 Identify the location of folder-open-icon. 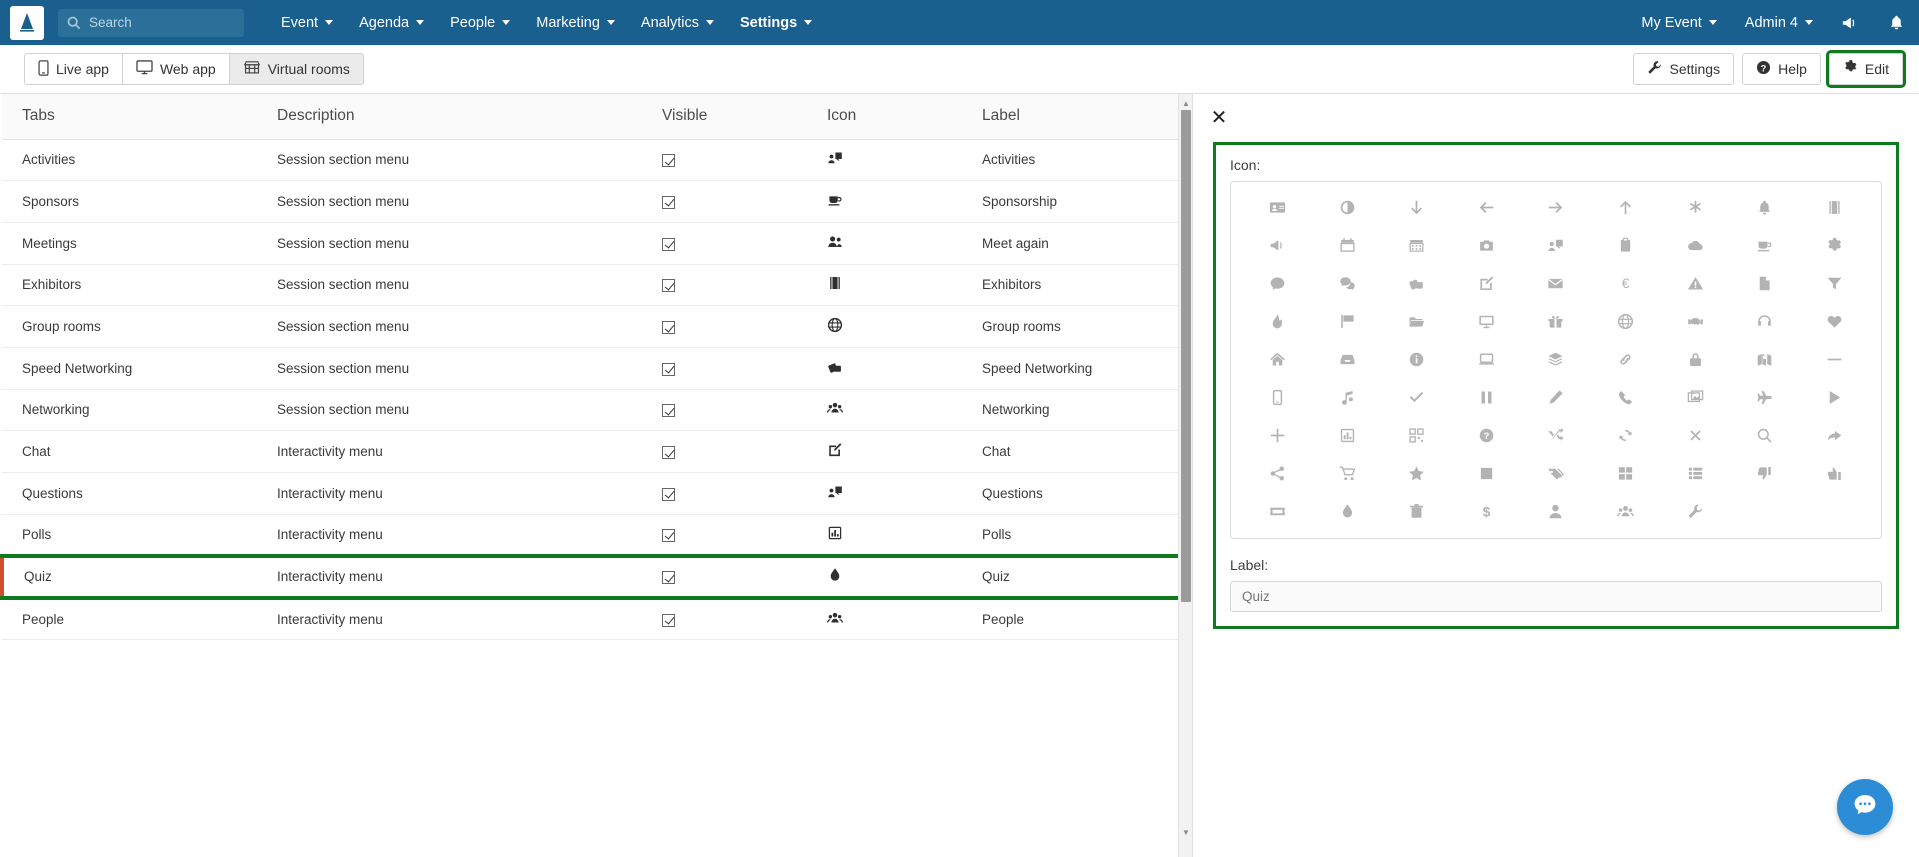
(1417, 321).